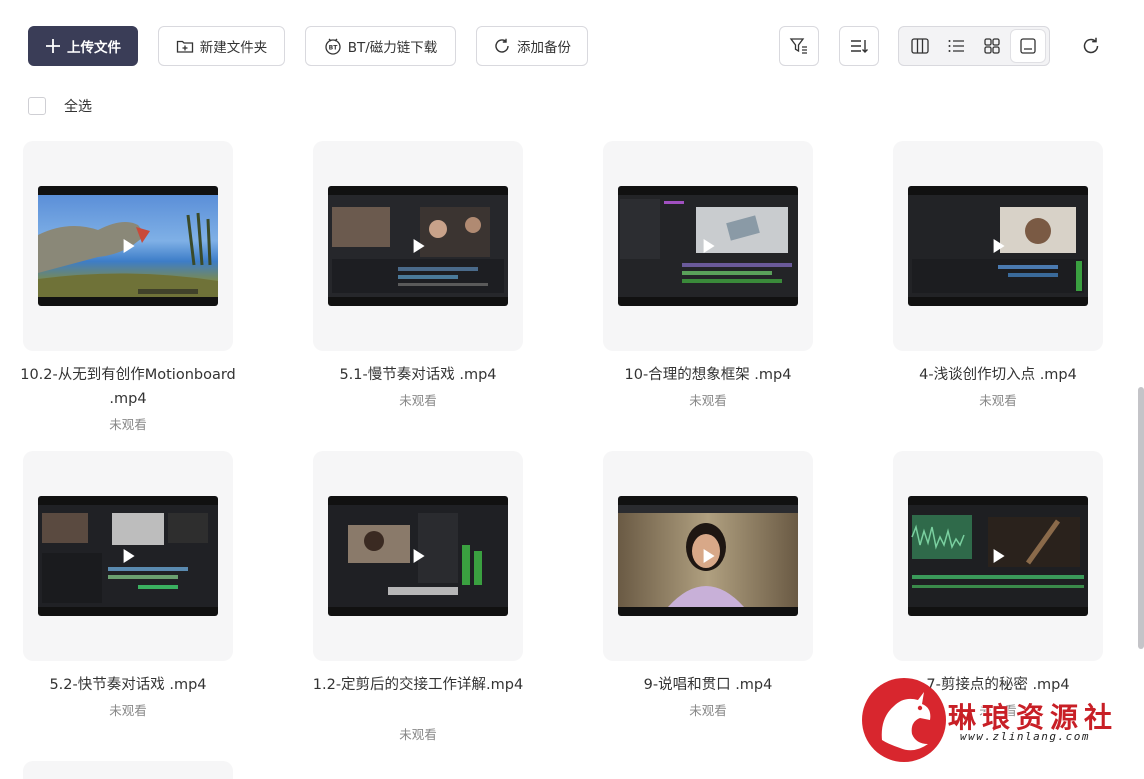 This screenshot has height=779, width=1144. What do you see at coordinates (184, 46) in the screenshot?
I see `folder-plus-icon` at bounding box center [184, 46].